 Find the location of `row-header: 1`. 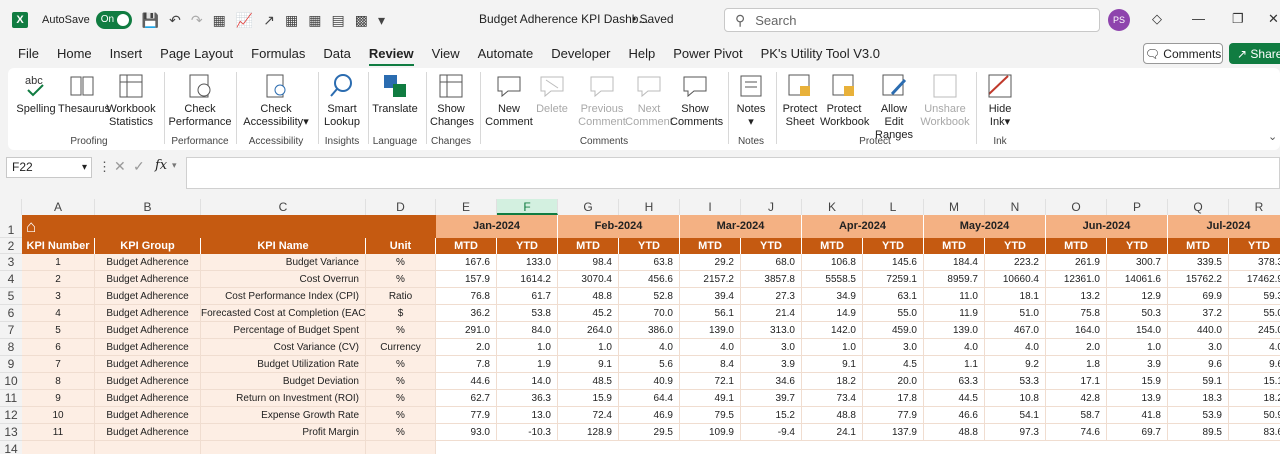

row-header: 1 is located at coordinates (11, 226).